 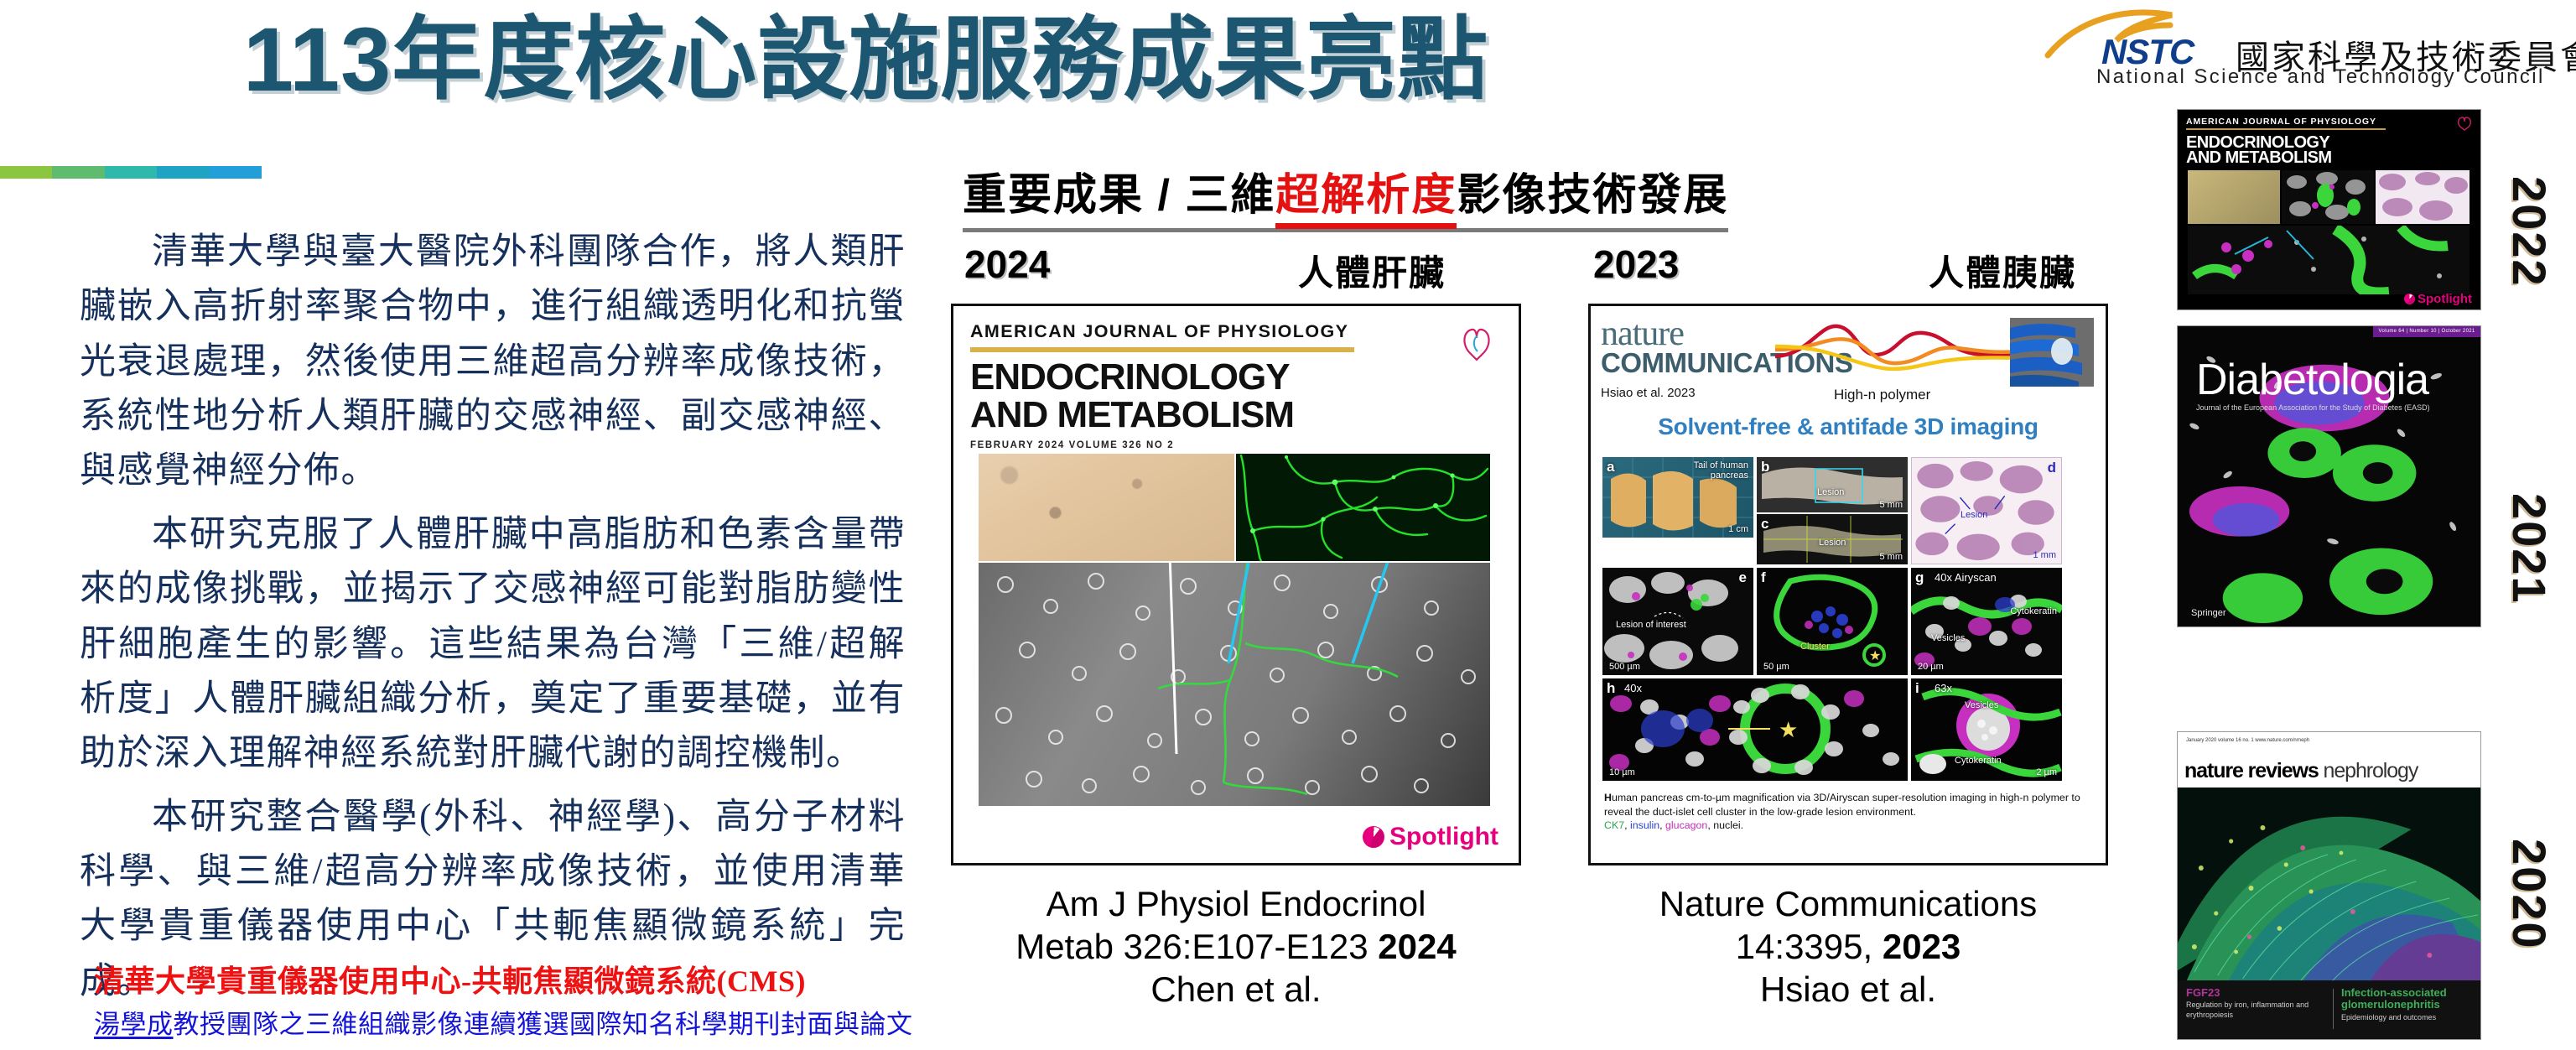 What do you see at coordinates (1982, 705) in the screenshot?
I see `natcomm-panel-i-label-1: Vesicles` at bounding box center [1982, 705].